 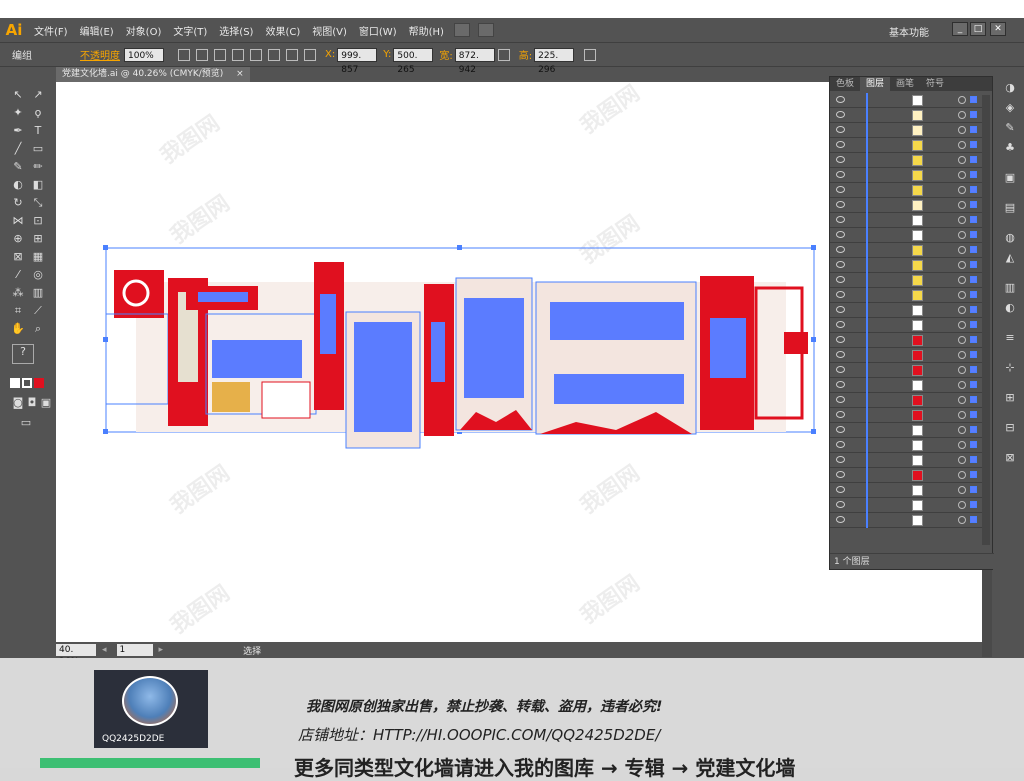 What do you see at coordinates (479, 734) in the screenshot?
I see `promo-shop-url: 店铺地址：HTTP://HI.OOOPIC.COM/QQ2425D2DE/` at bounding box center [479, 734].